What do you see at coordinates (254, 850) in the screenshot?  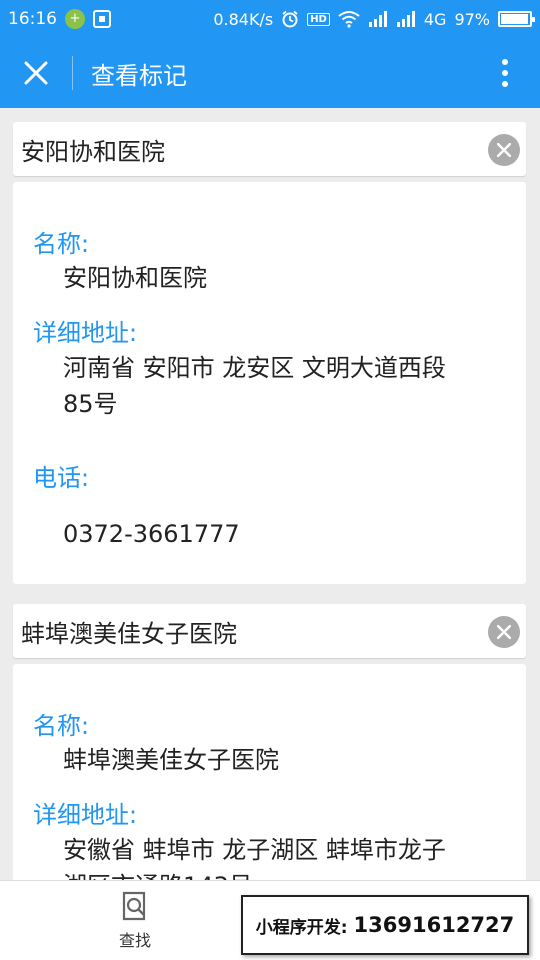 I see `address-line-1: 安徽省 蚌埠市 龙子湖区 蚌埠市龙子` at bounding box center [254, 850].